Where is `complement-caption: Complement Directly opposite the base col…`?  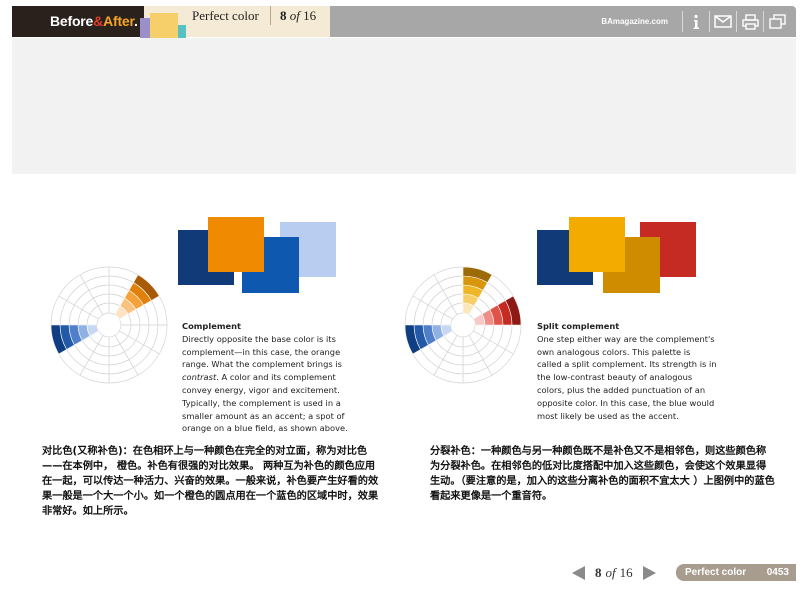 complement-caption: Complement Directly opposite the base col… is located at coordinates (272, 377).